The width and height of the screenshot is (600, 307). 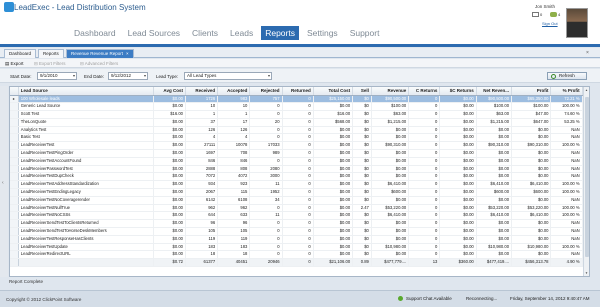 I want to click on column-header: C Returns, so click(x=424, y=91).